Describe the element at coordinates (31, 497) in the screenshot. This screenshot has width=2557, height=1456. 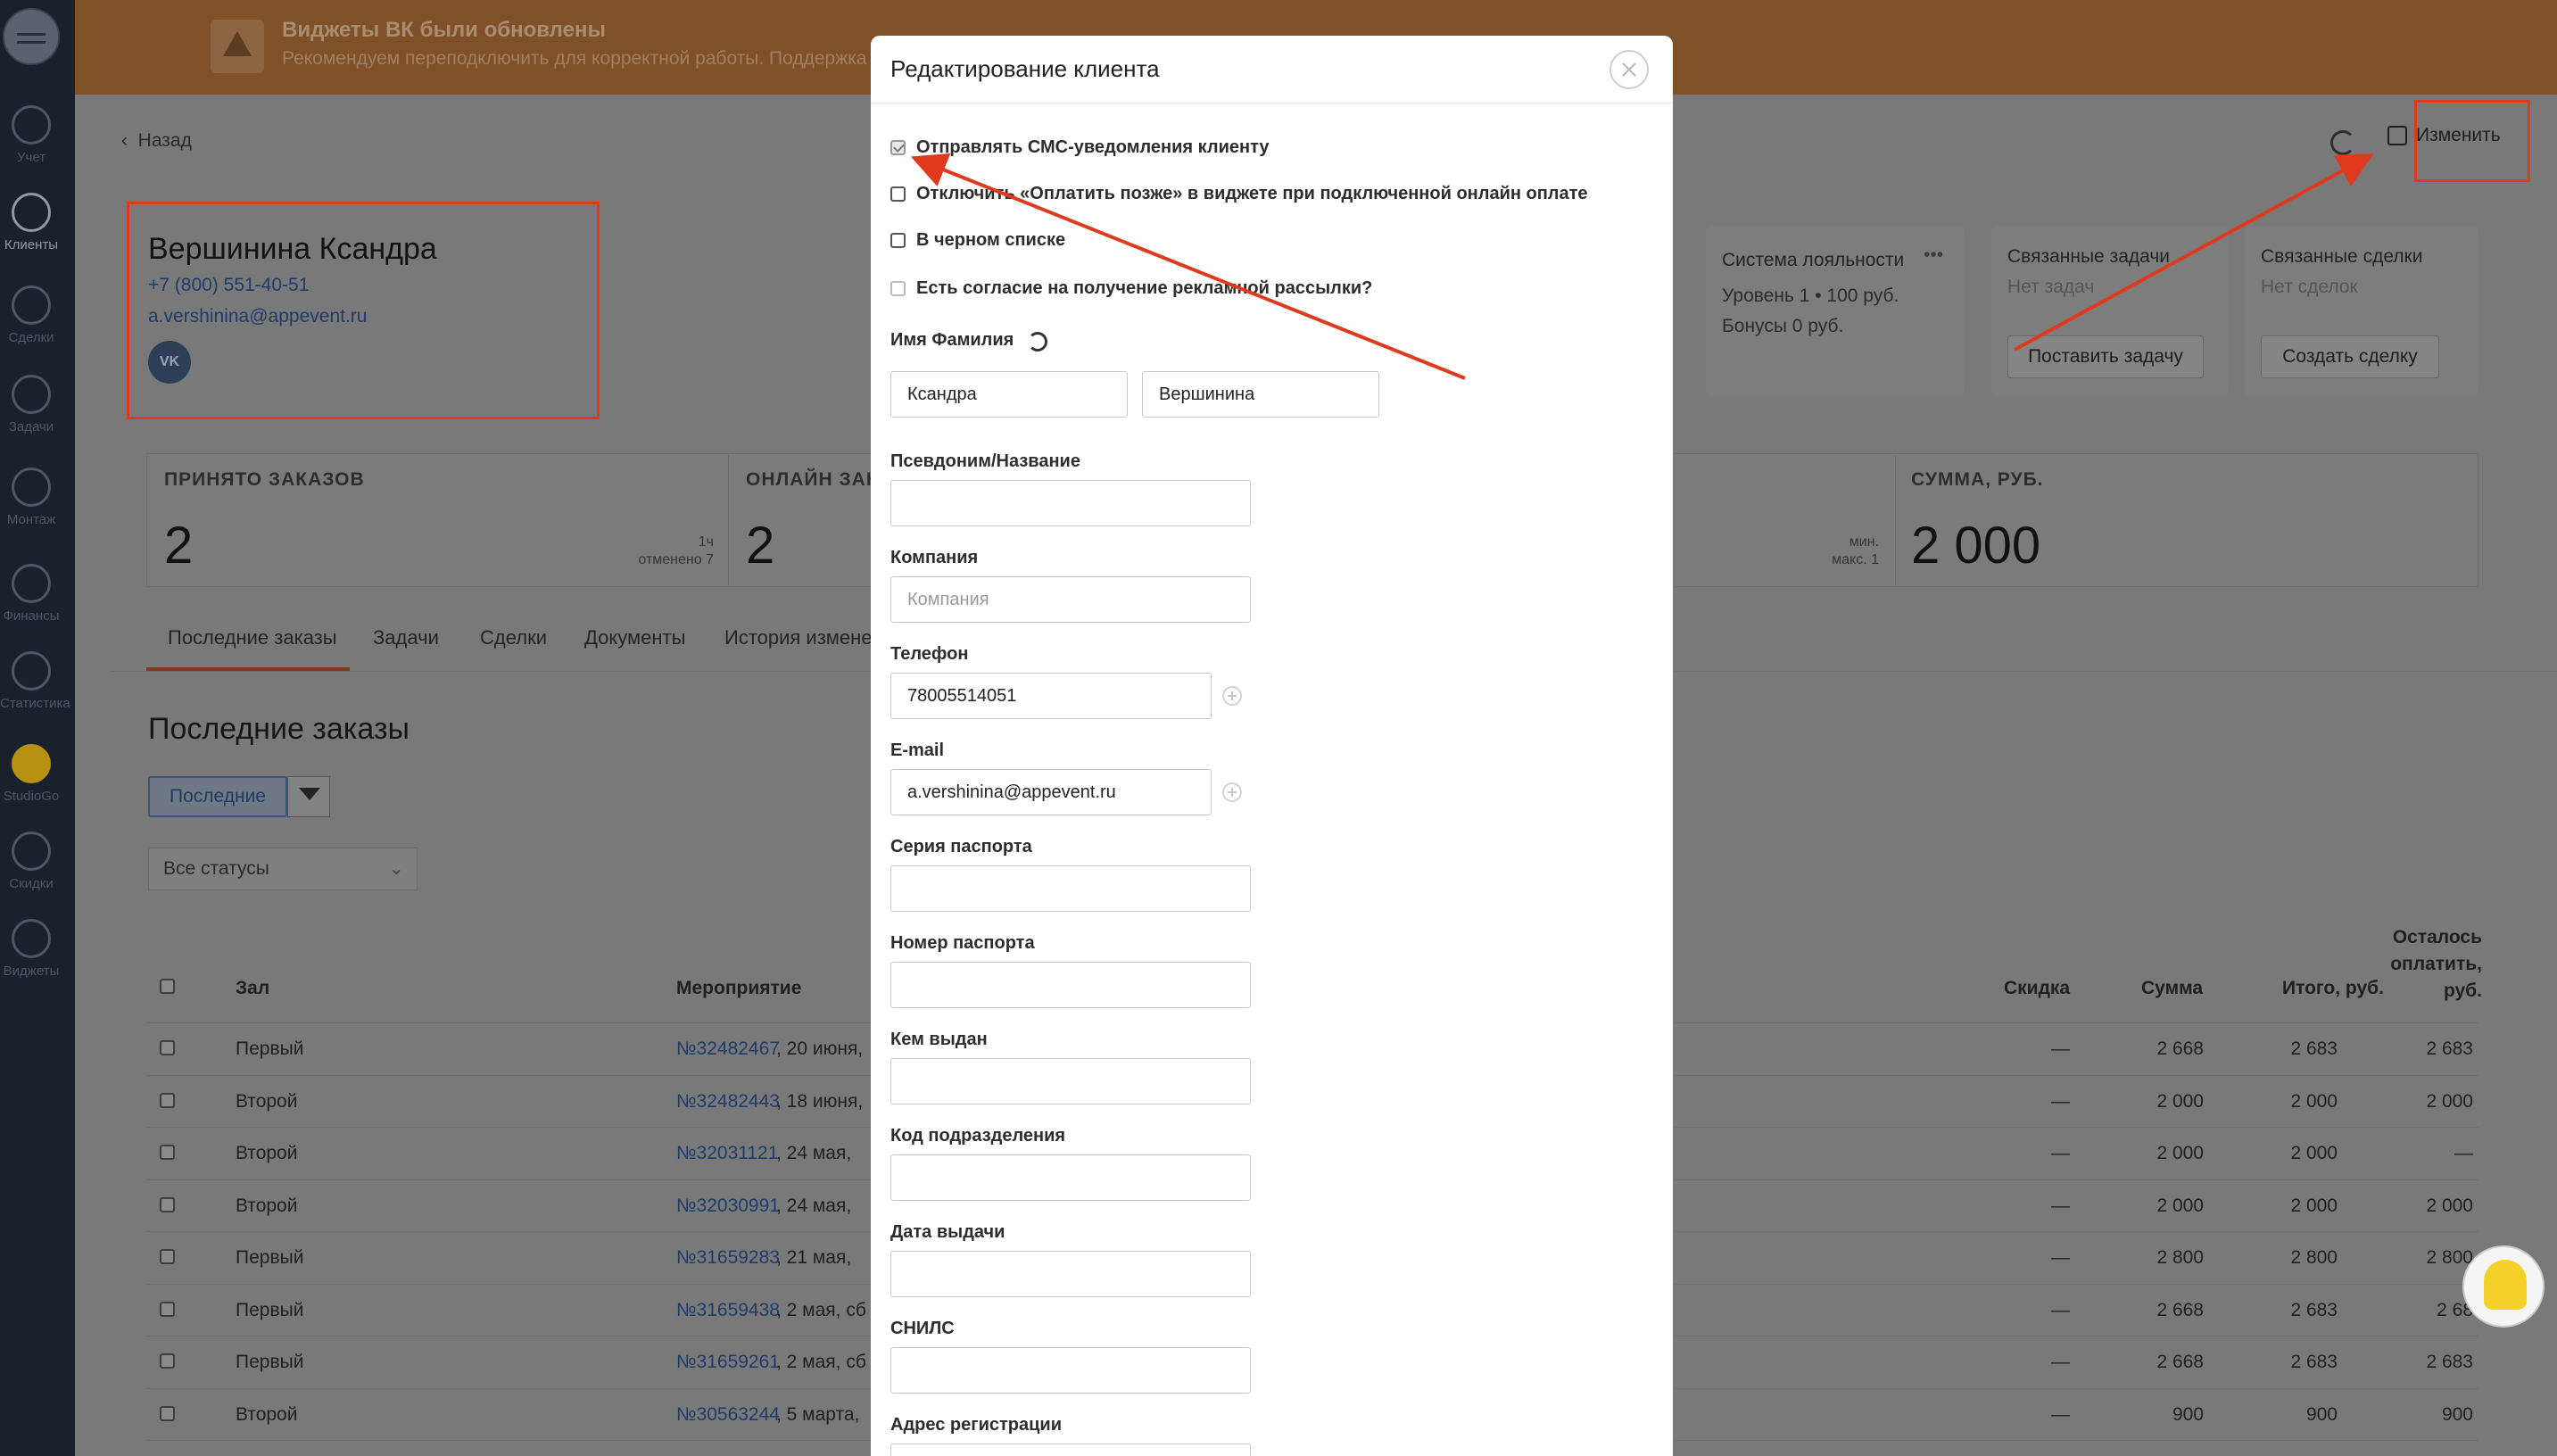
I see `sidebar-item-montage: Монтаж` at that location.